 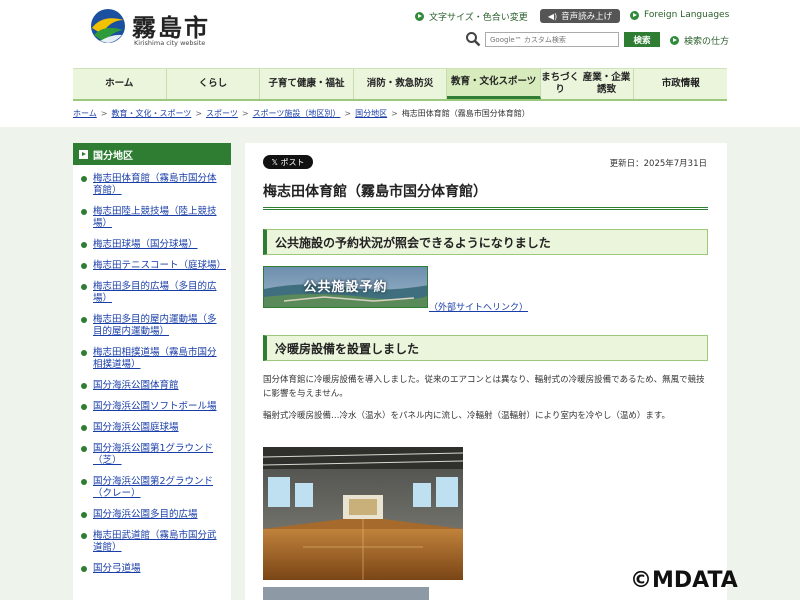 I want to click on nav-item-label: 消防・救急, so click(x=390, y=83).